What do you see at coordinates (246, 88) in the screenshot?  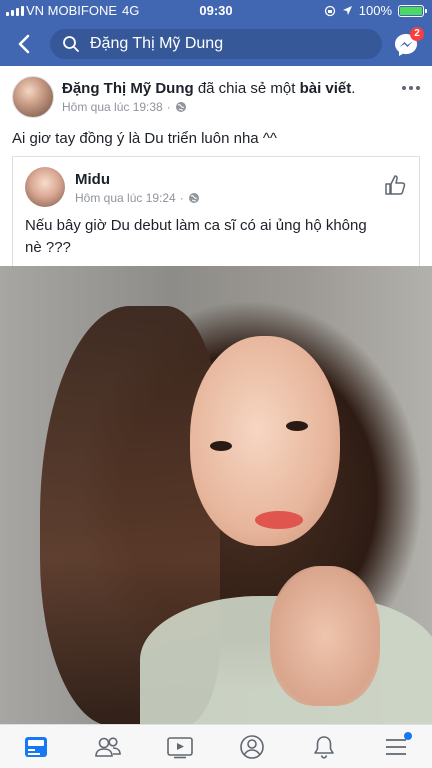 I see `share-action-text: đã chia sẻ một` at bounding box center [246, 88].